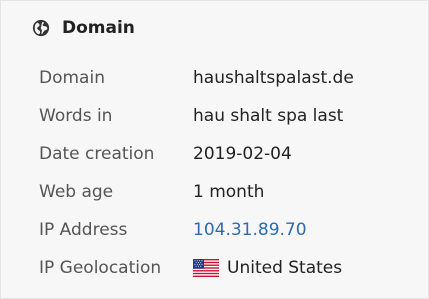  What do you see at coordinates (250, 230) in the screenshot?
I see `ip-address-link: 104.31.89.70` at bounding box center [250, 230].